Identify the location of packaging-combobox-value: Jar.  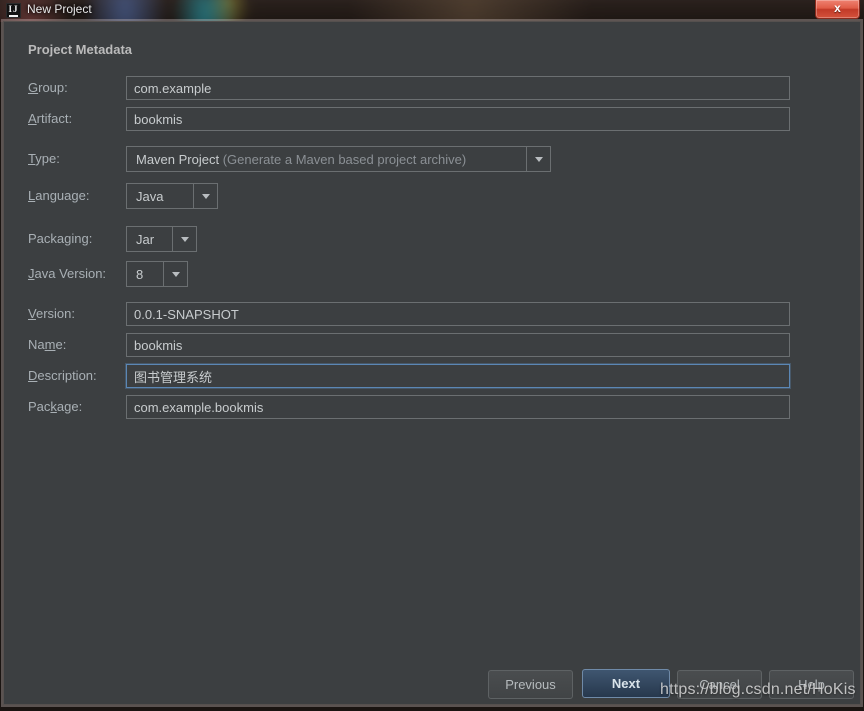
(145, 239).